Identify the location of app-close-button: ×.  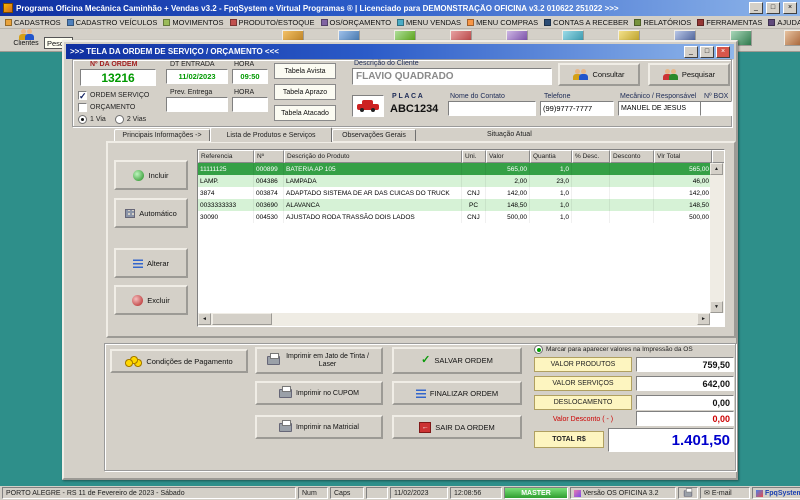
(790, 8).